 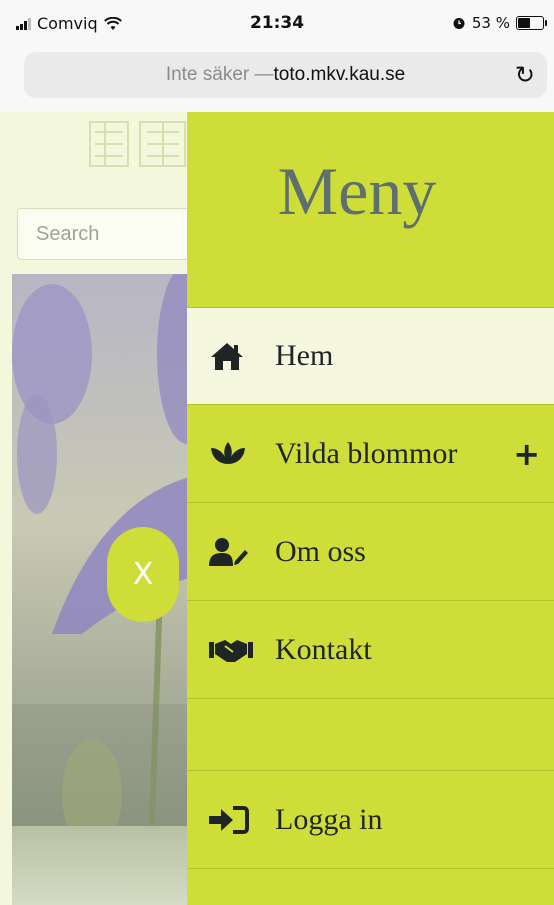 What do you see at coordinates (219, 74) in the screenshot?
I see `security-label: Inte säker —` at bounding box center [219, 74].